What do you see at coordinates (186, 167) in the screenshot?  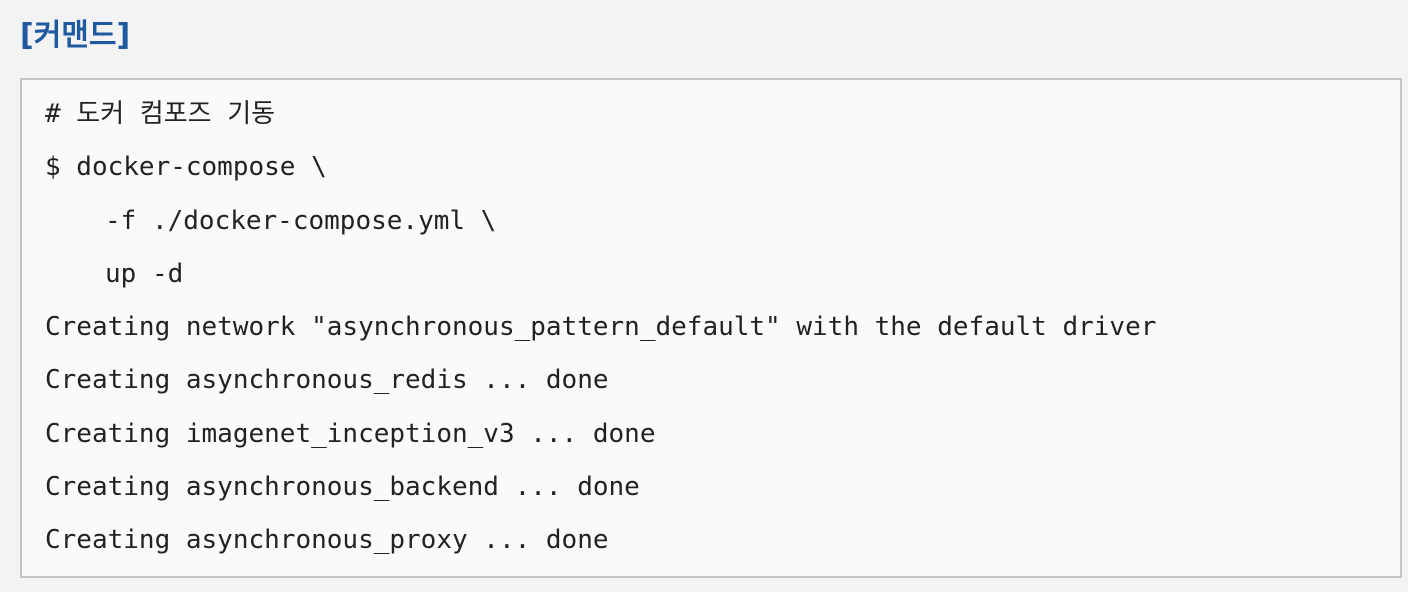 I see `code-line-command: $ docker-compose \` at bounding box center [186, 167].